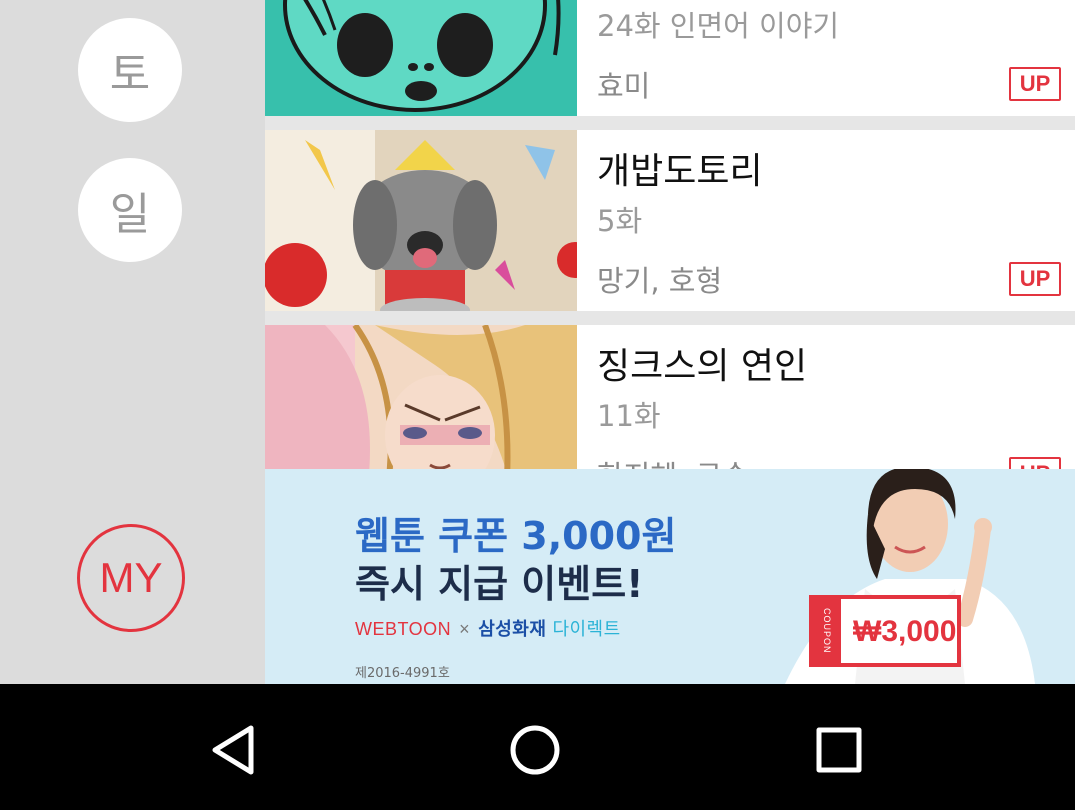 The width and height of the screenshot is (1075, 810). Describe the element at coordinates (702, 366) in the screenshot. I see `webtoon-title: 징크스의 연인` at that location.